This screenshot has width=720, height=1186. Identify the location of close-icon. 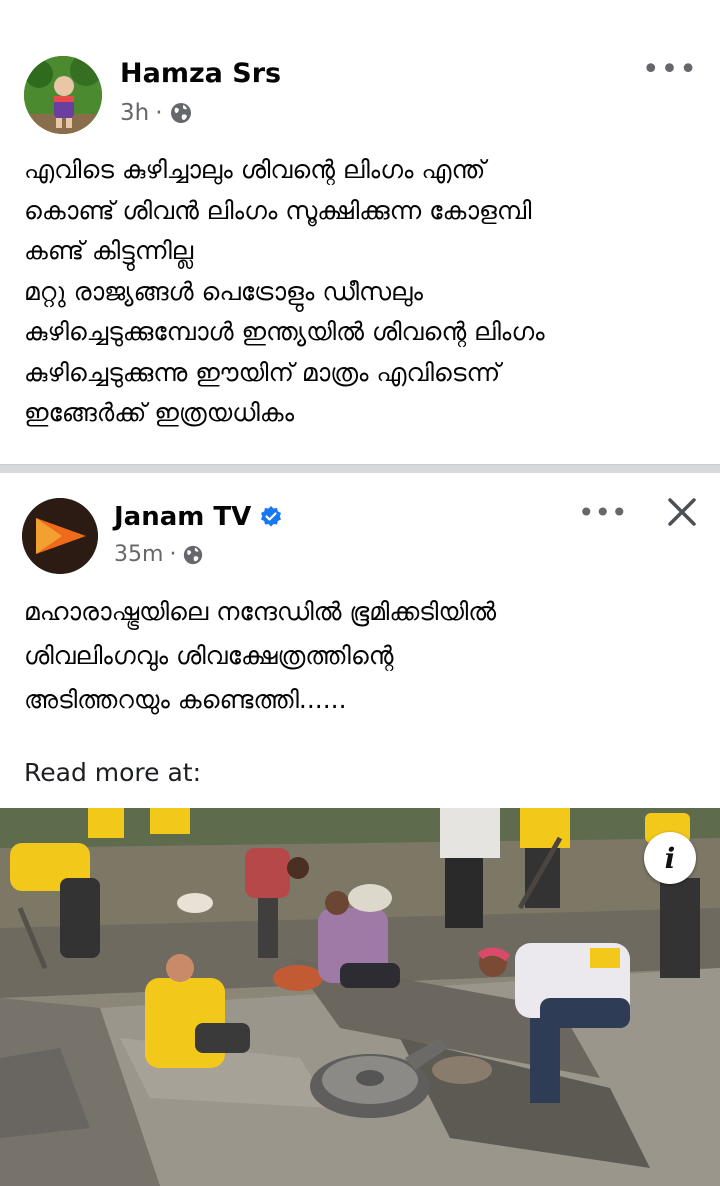
(682, 512).